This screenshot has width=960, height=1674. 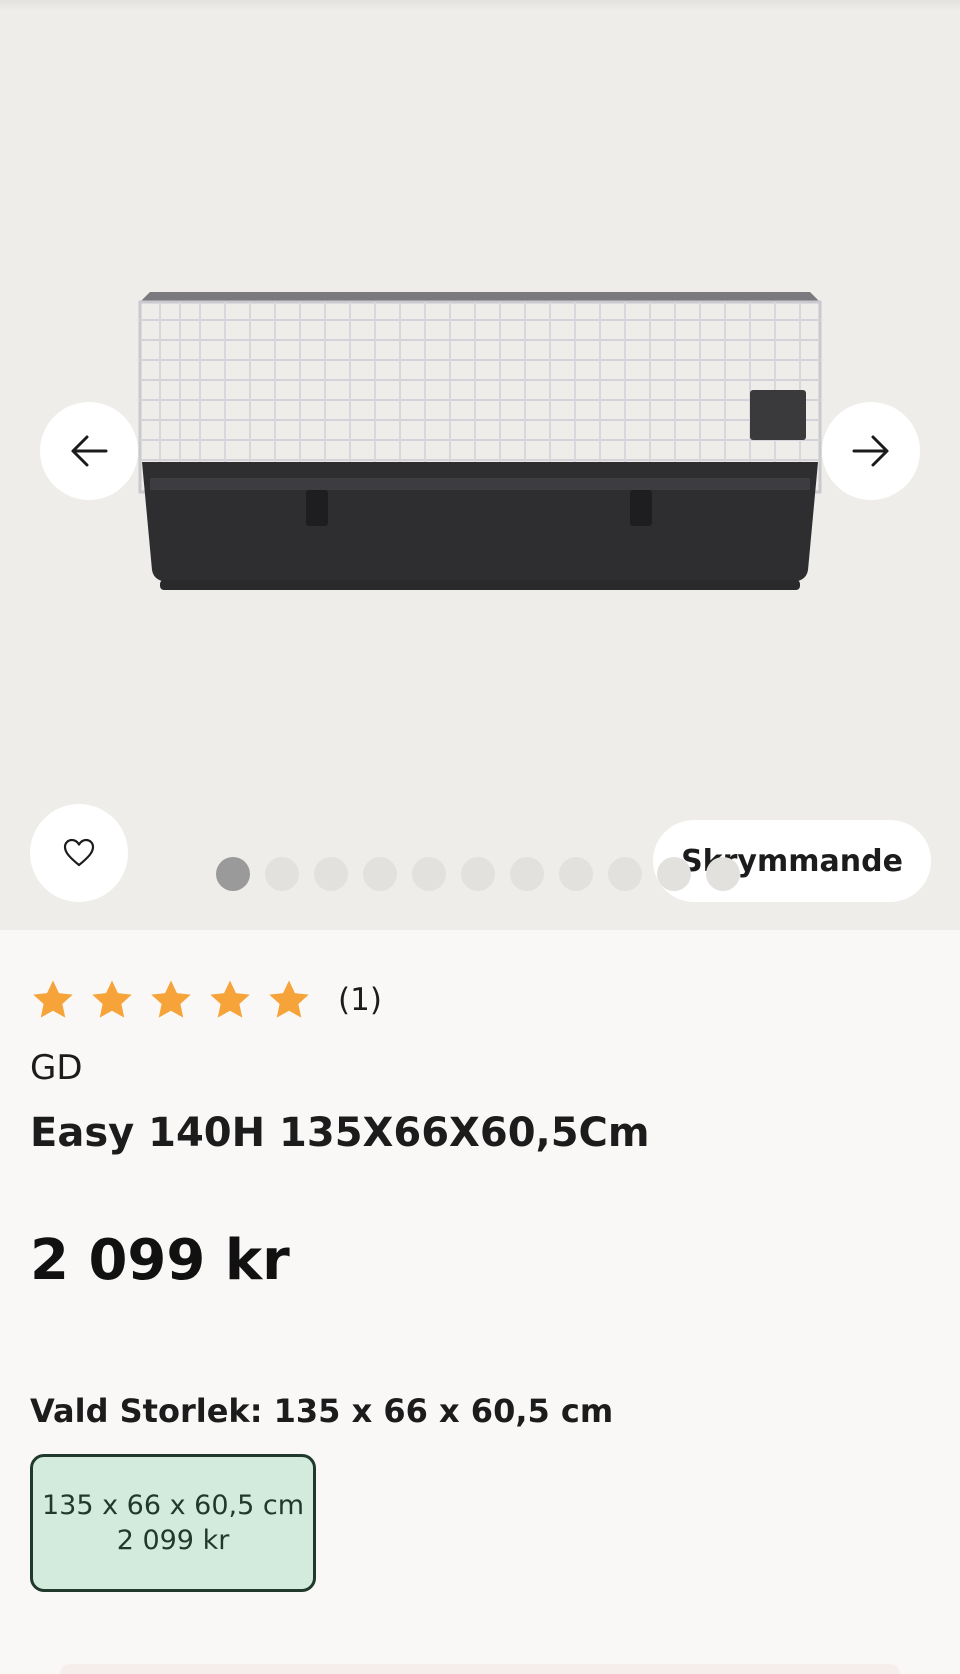 What do you see at coordinates (340, 1133) in the screenshot?
I see `product-title: Easy 140H 135X66X60,5Cm` at bounding box center [340, 1133].